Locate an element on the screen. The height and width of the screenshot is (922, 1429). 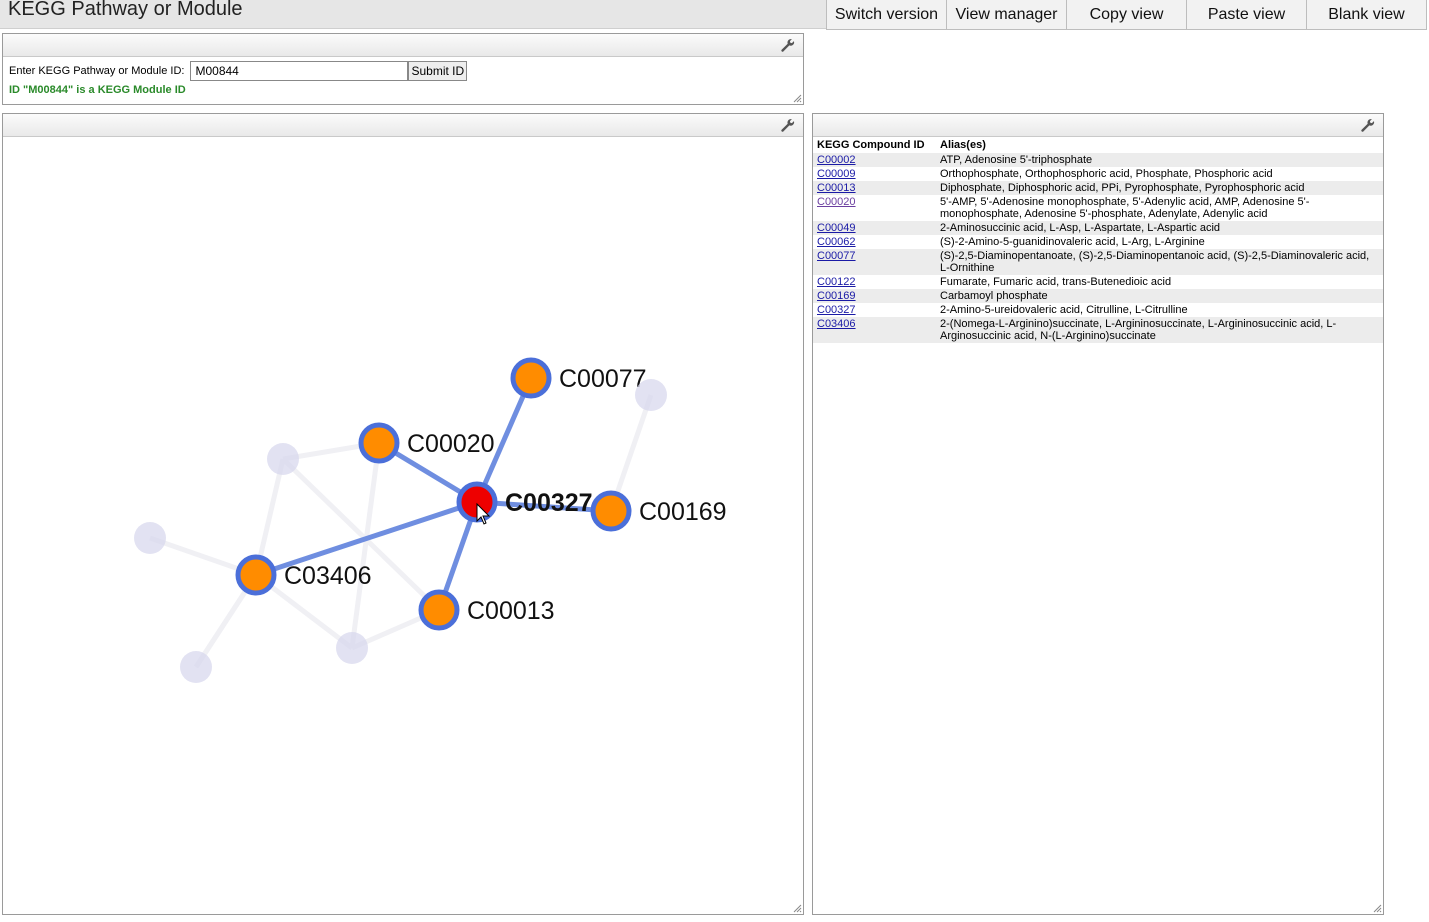
table-row: C00169 Carbamoyl phosphate is located at coordinates (1098, 296).